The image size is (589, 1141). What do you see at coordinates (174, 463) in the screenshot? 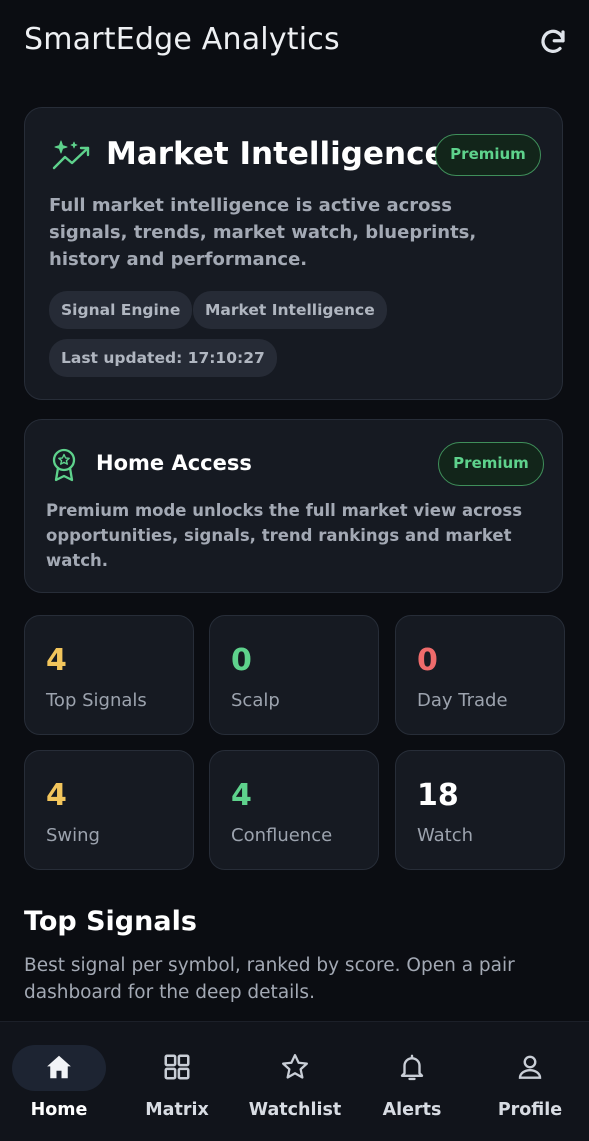
I see `home-access-title: Home Access` at bounding box center [174, 463].